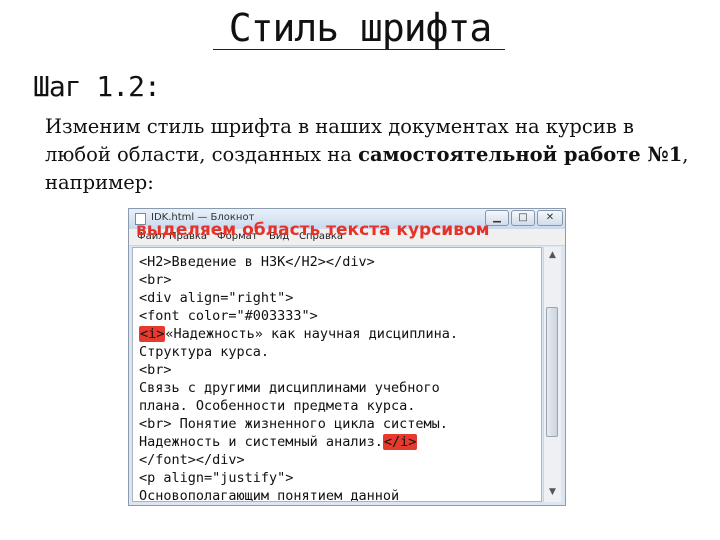  I want to click on close-button: ✕, so click(550, 218).